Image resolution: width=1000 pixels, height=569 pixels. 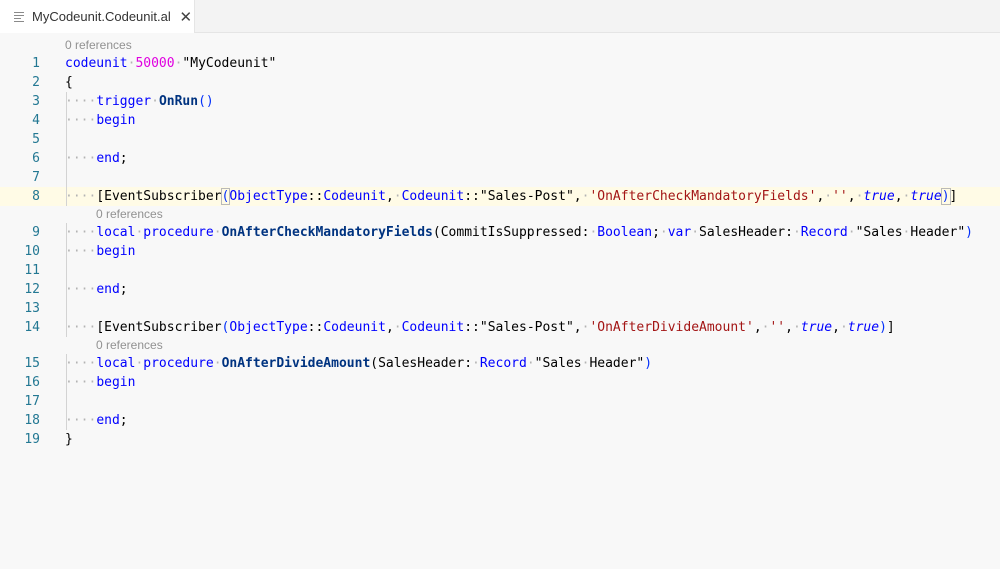 I want to click on line-number: 16, so click(x=32, y=382).